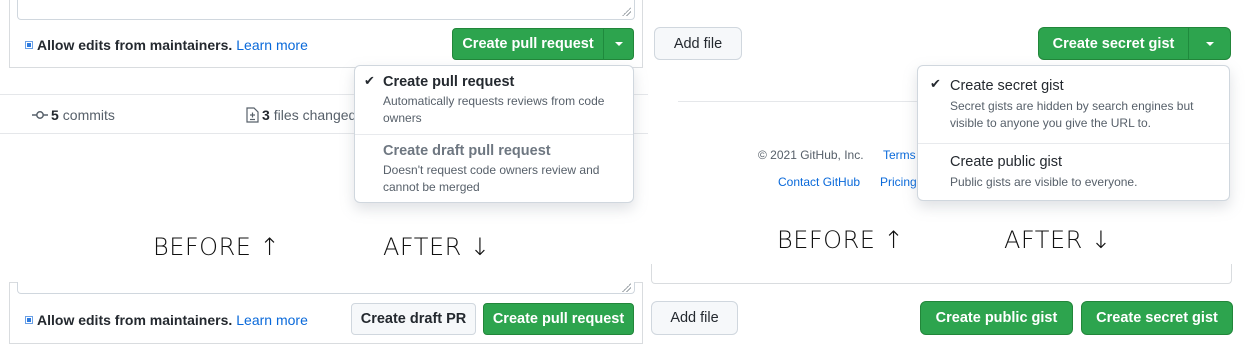 This screenshot has width=1254, height=364. Describe the element at coordinates (252, 115) in the screenshot. I see `file-diff-icon` at that location.